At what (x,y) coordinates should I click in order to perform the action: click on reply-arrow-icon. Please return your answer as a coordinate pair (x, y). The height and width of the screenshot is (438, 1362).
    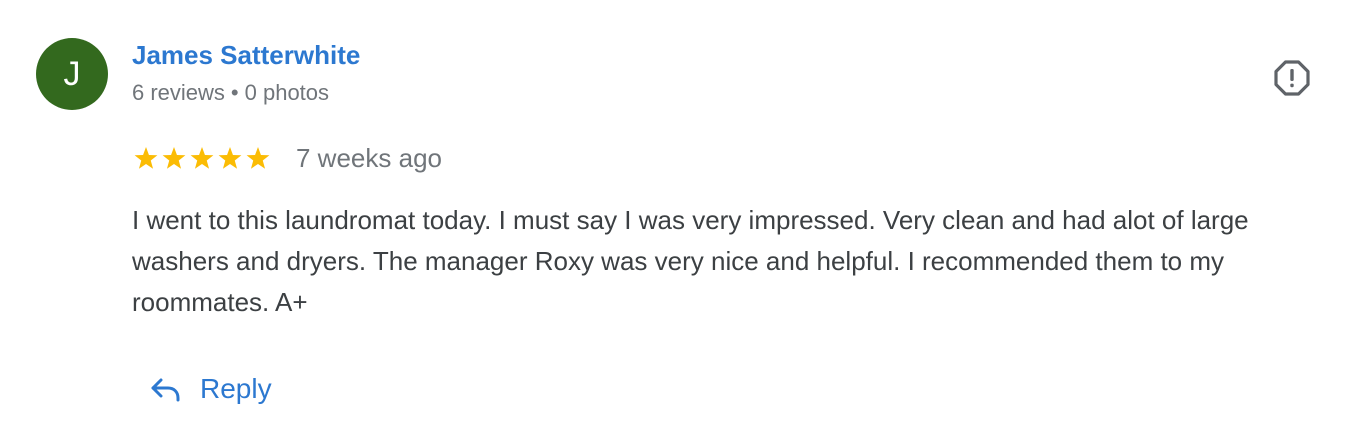
    Looking at the image, I should click on (165, 390).